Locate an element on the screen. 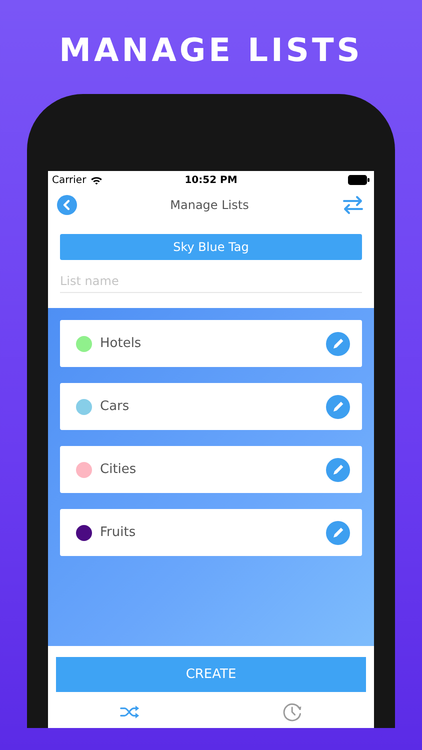  carrier-label: Carrier is located at coordinates (69, 180).